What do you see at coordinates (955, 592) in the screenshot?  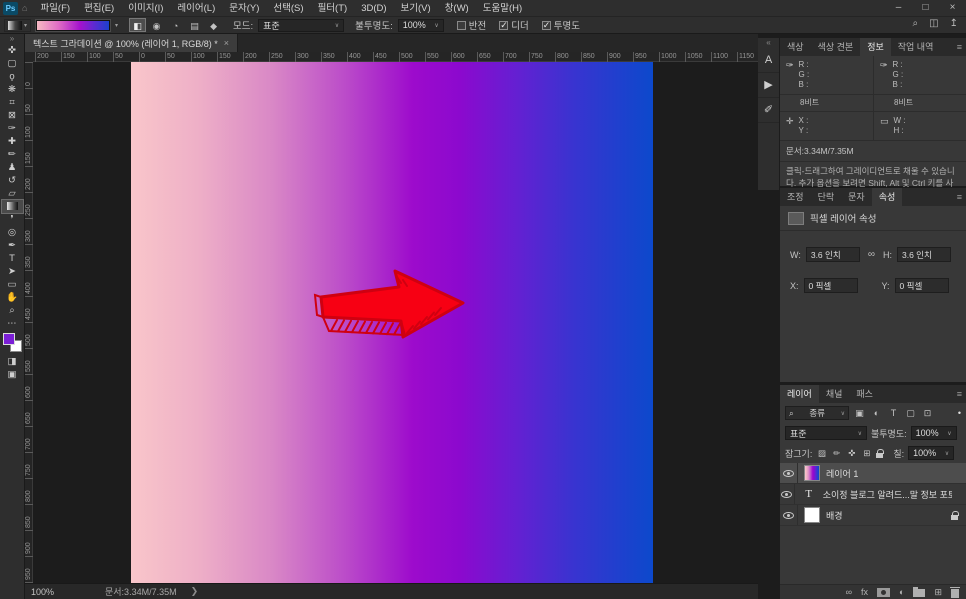 I see `delete-layer-icon` at bounding box center [955, 592].